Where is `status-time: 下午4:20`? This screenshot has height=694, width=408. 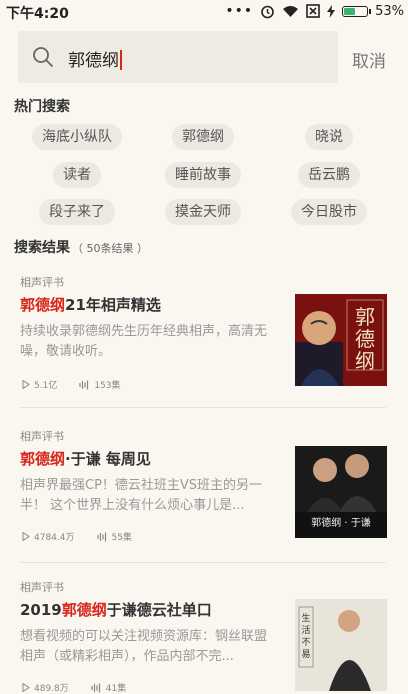 status-time: 下午4:20 is located at coordinates (37, 14).